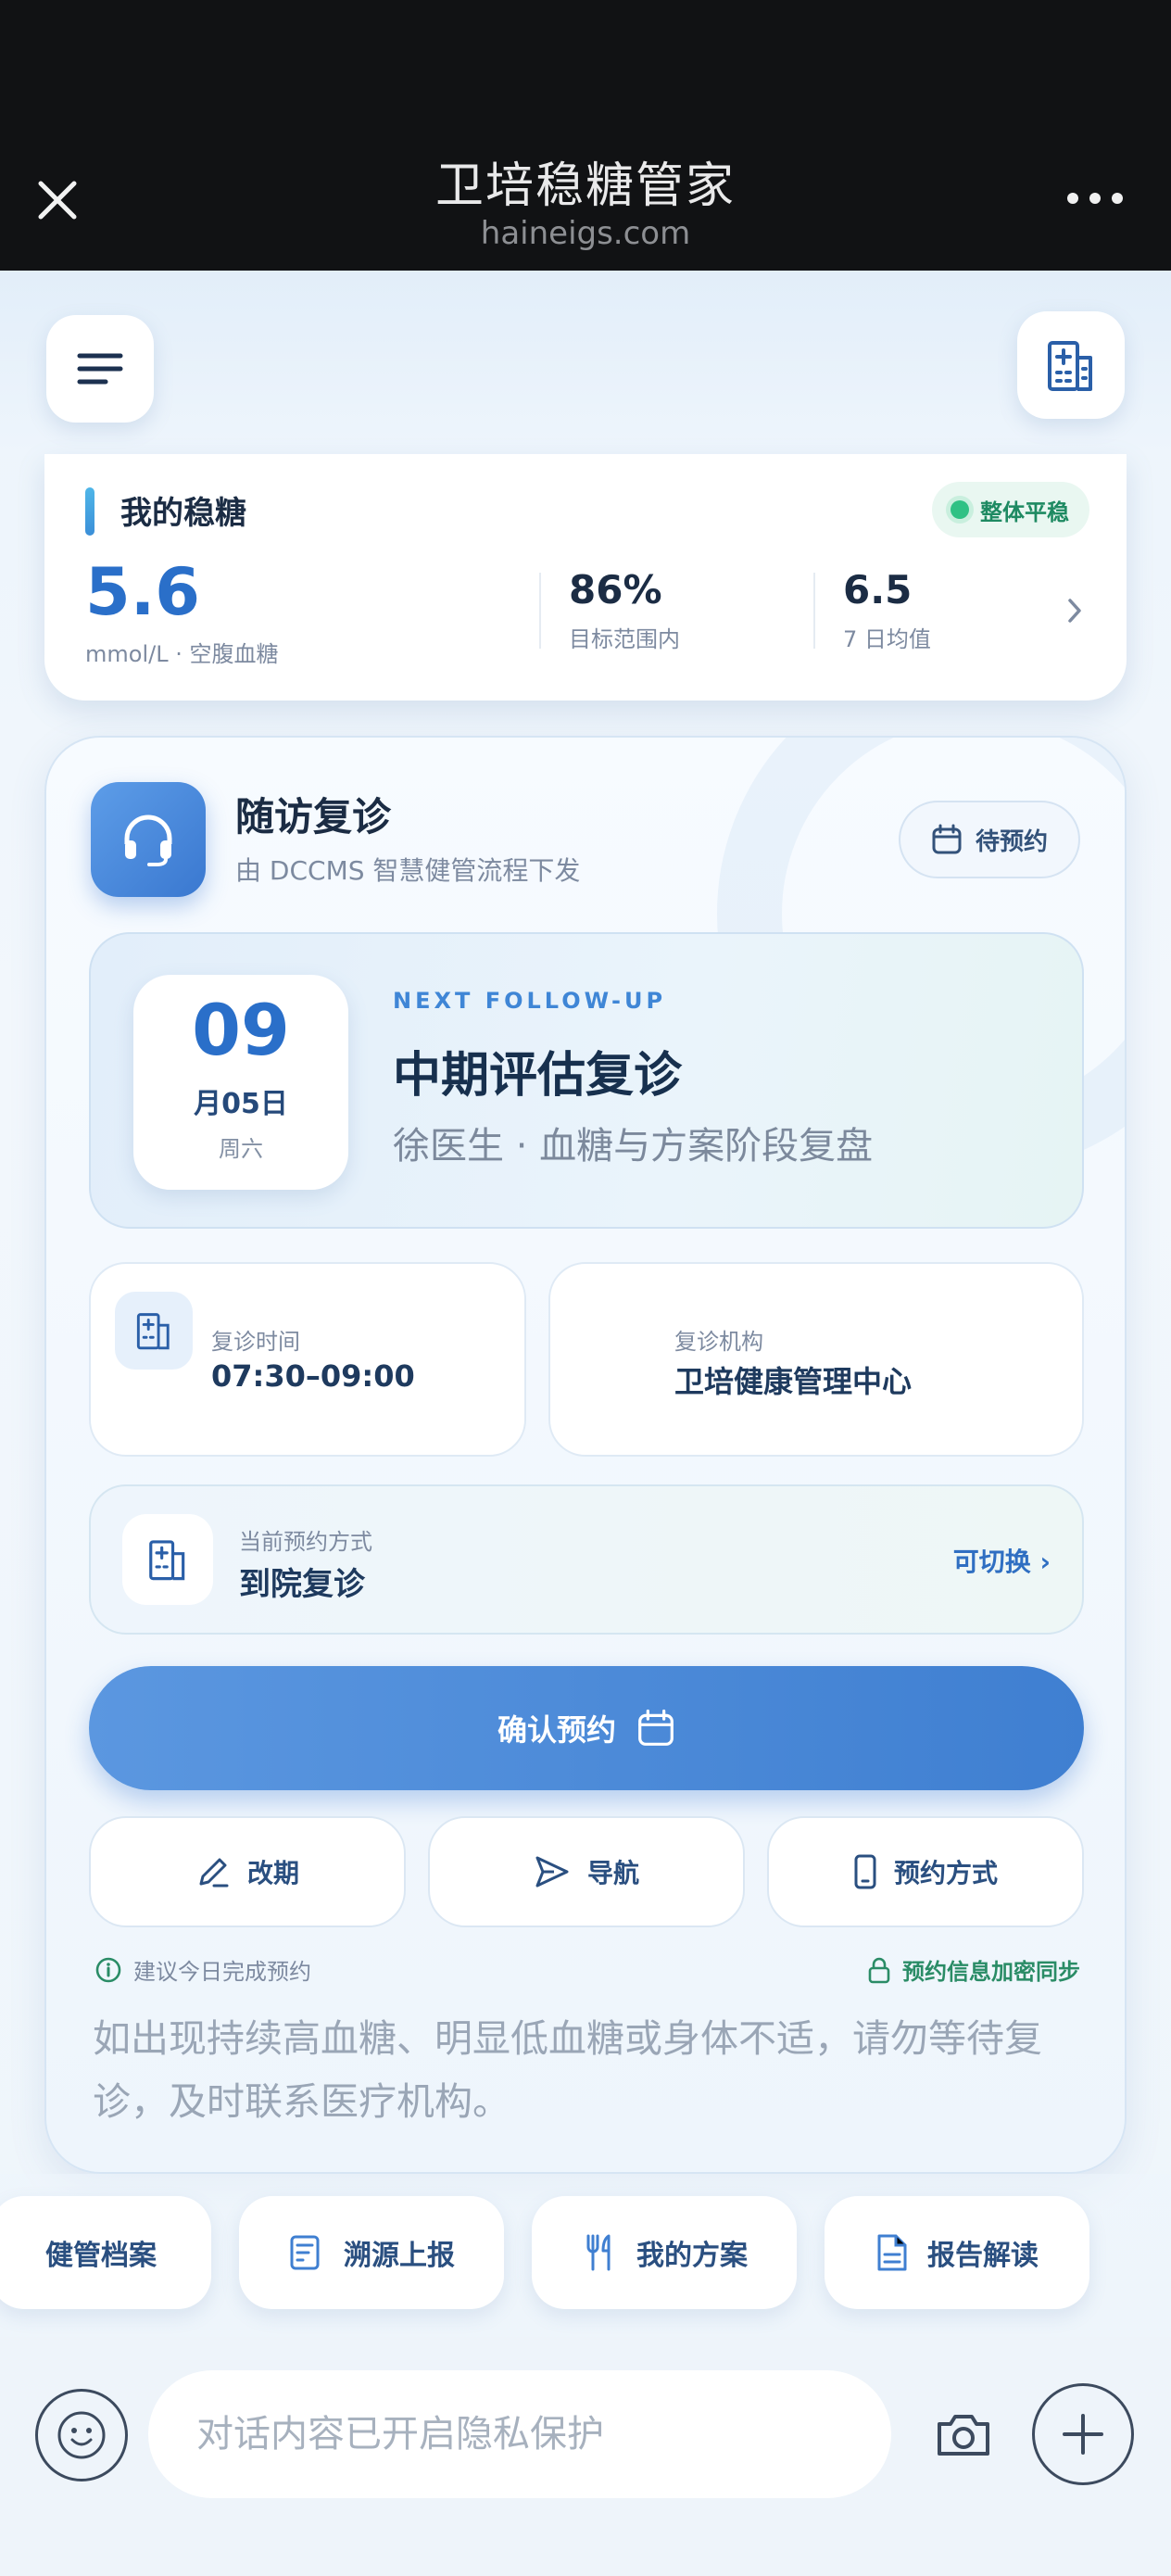 This screenshot has height=2576, width=1171. I want to click on shortcut-label: 健管档案, so click(101, 2256).